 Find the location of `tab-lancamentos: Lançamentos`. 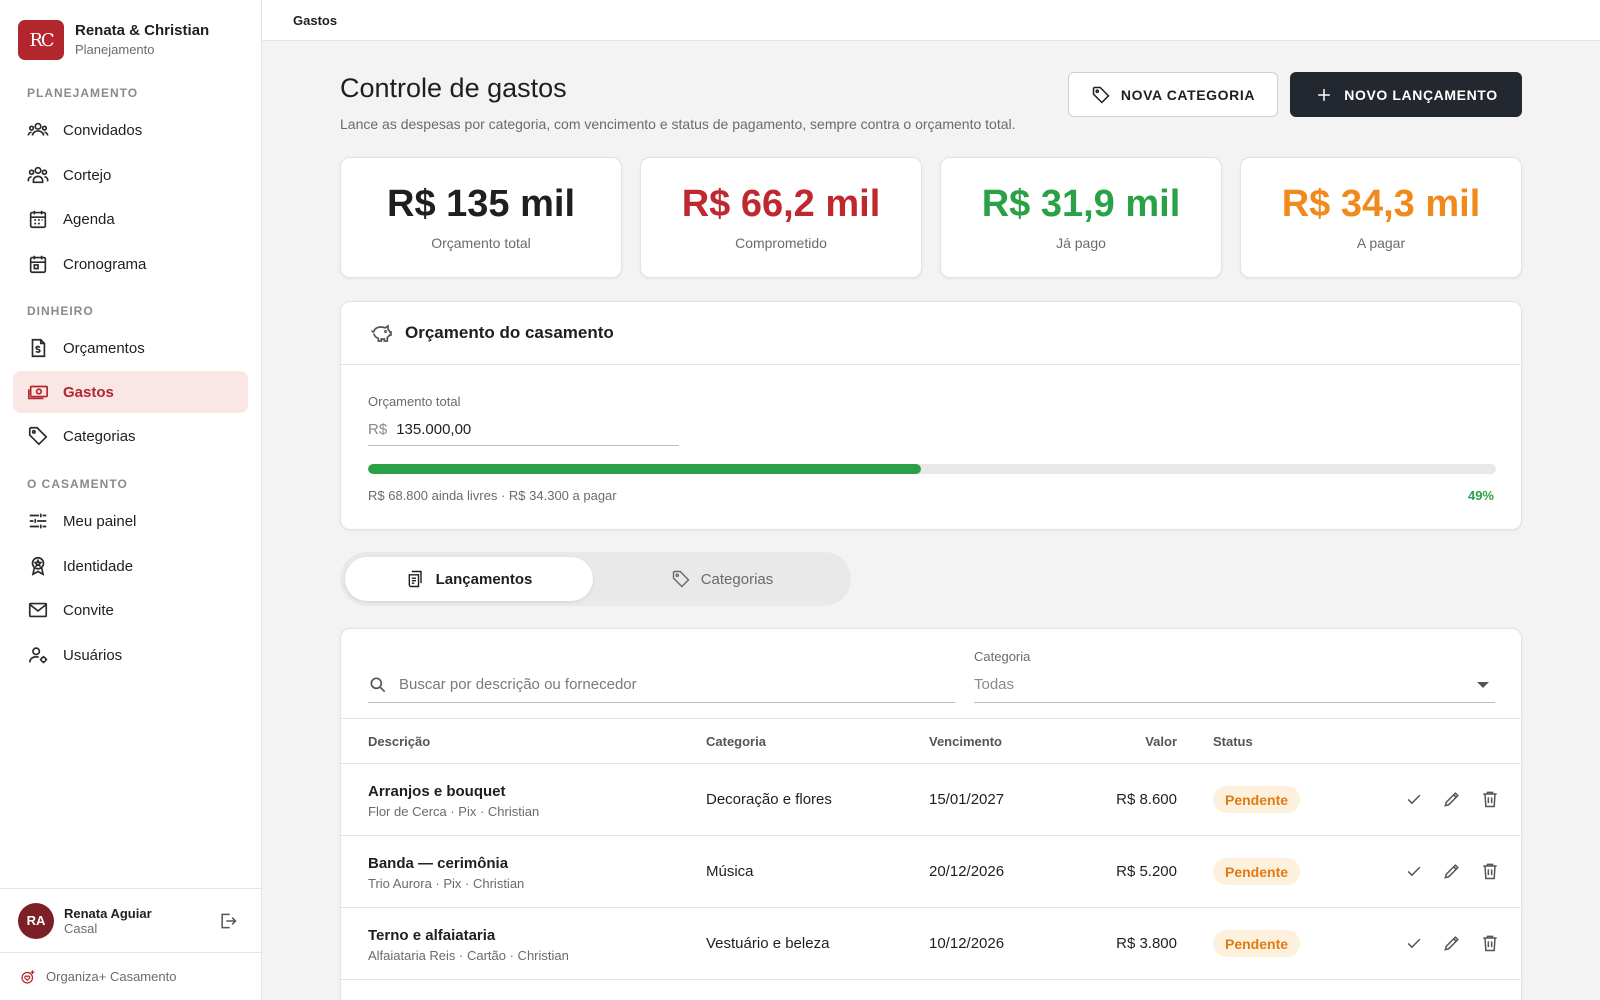

tab-lancamentos: Lançamentos is located at coordinates (469, 579).